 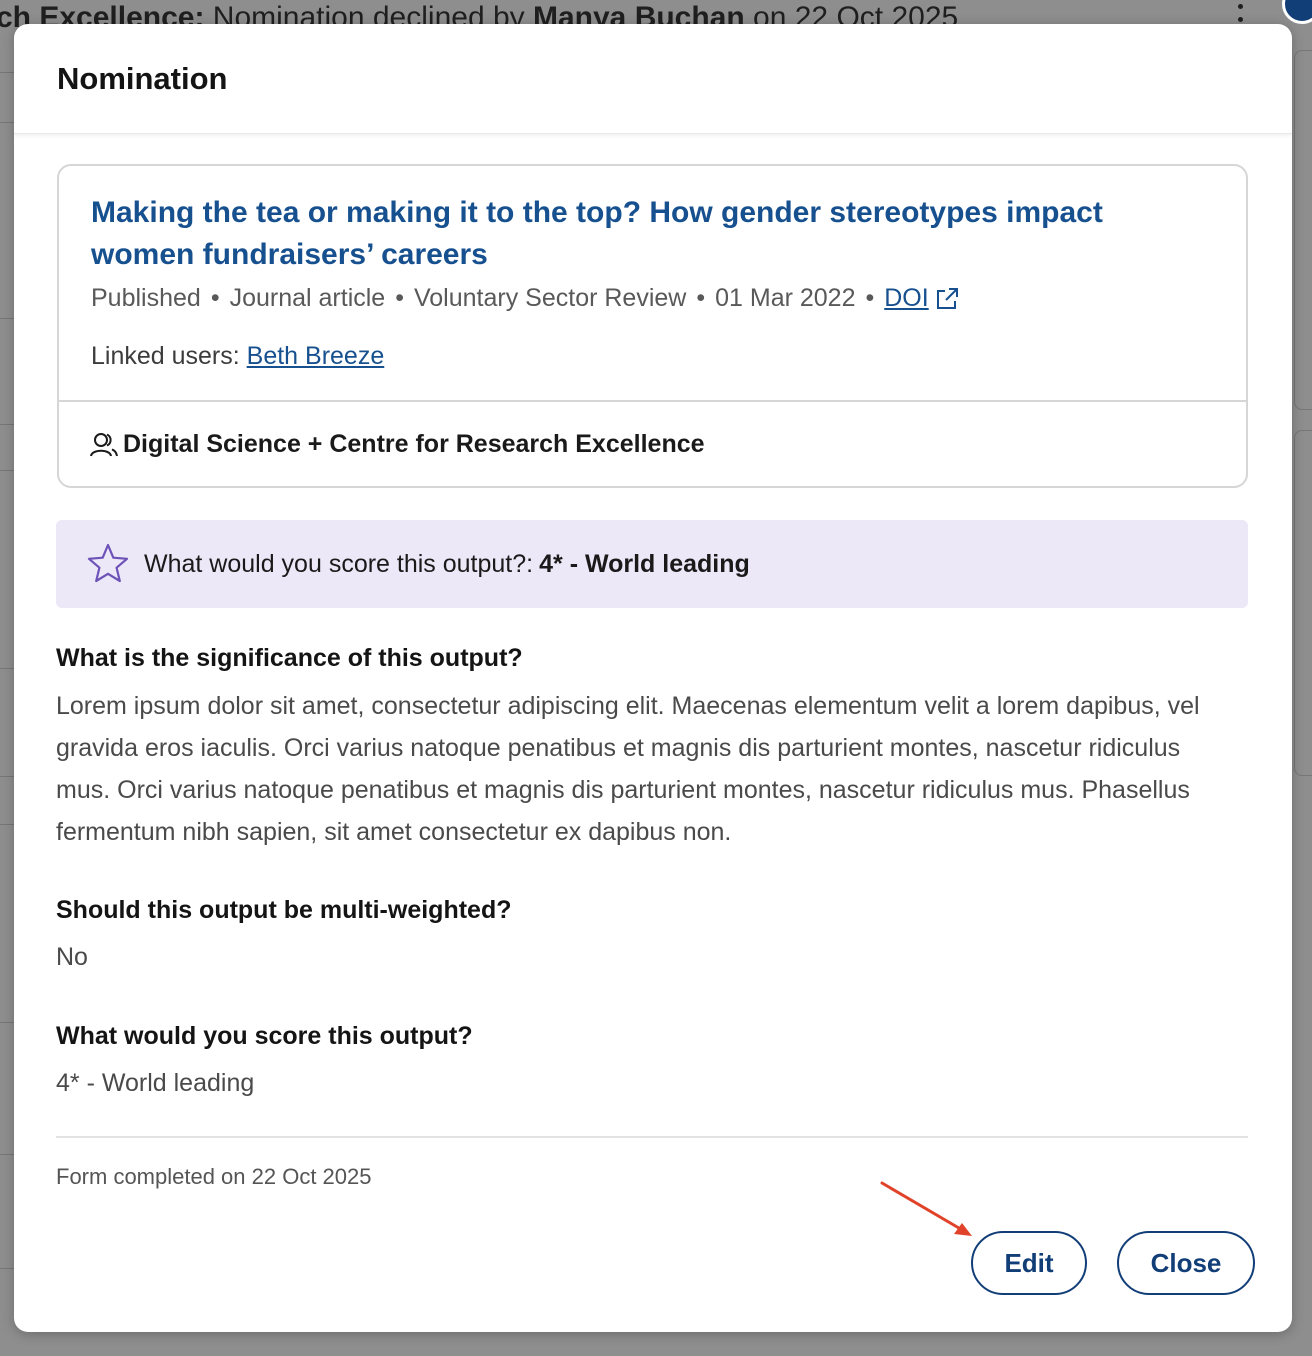 I want to click on external-link-icon, so click(x=947, y=299).